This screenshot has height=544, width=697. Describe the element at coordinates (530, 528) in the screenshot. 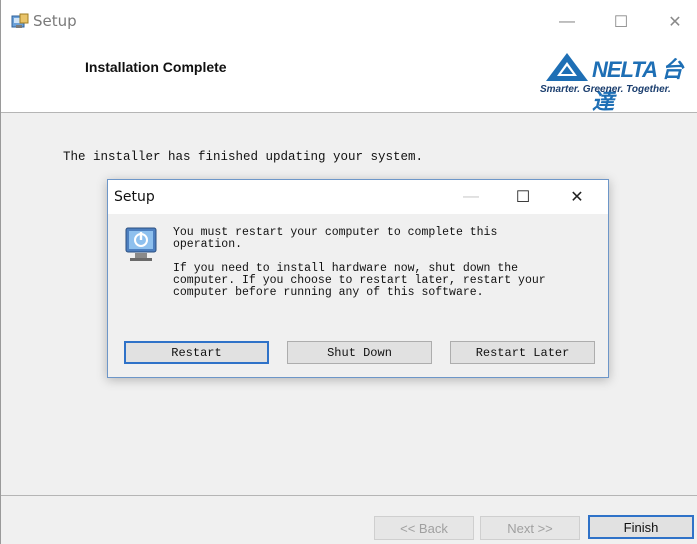

I see `next-button: Next >>` at that location.